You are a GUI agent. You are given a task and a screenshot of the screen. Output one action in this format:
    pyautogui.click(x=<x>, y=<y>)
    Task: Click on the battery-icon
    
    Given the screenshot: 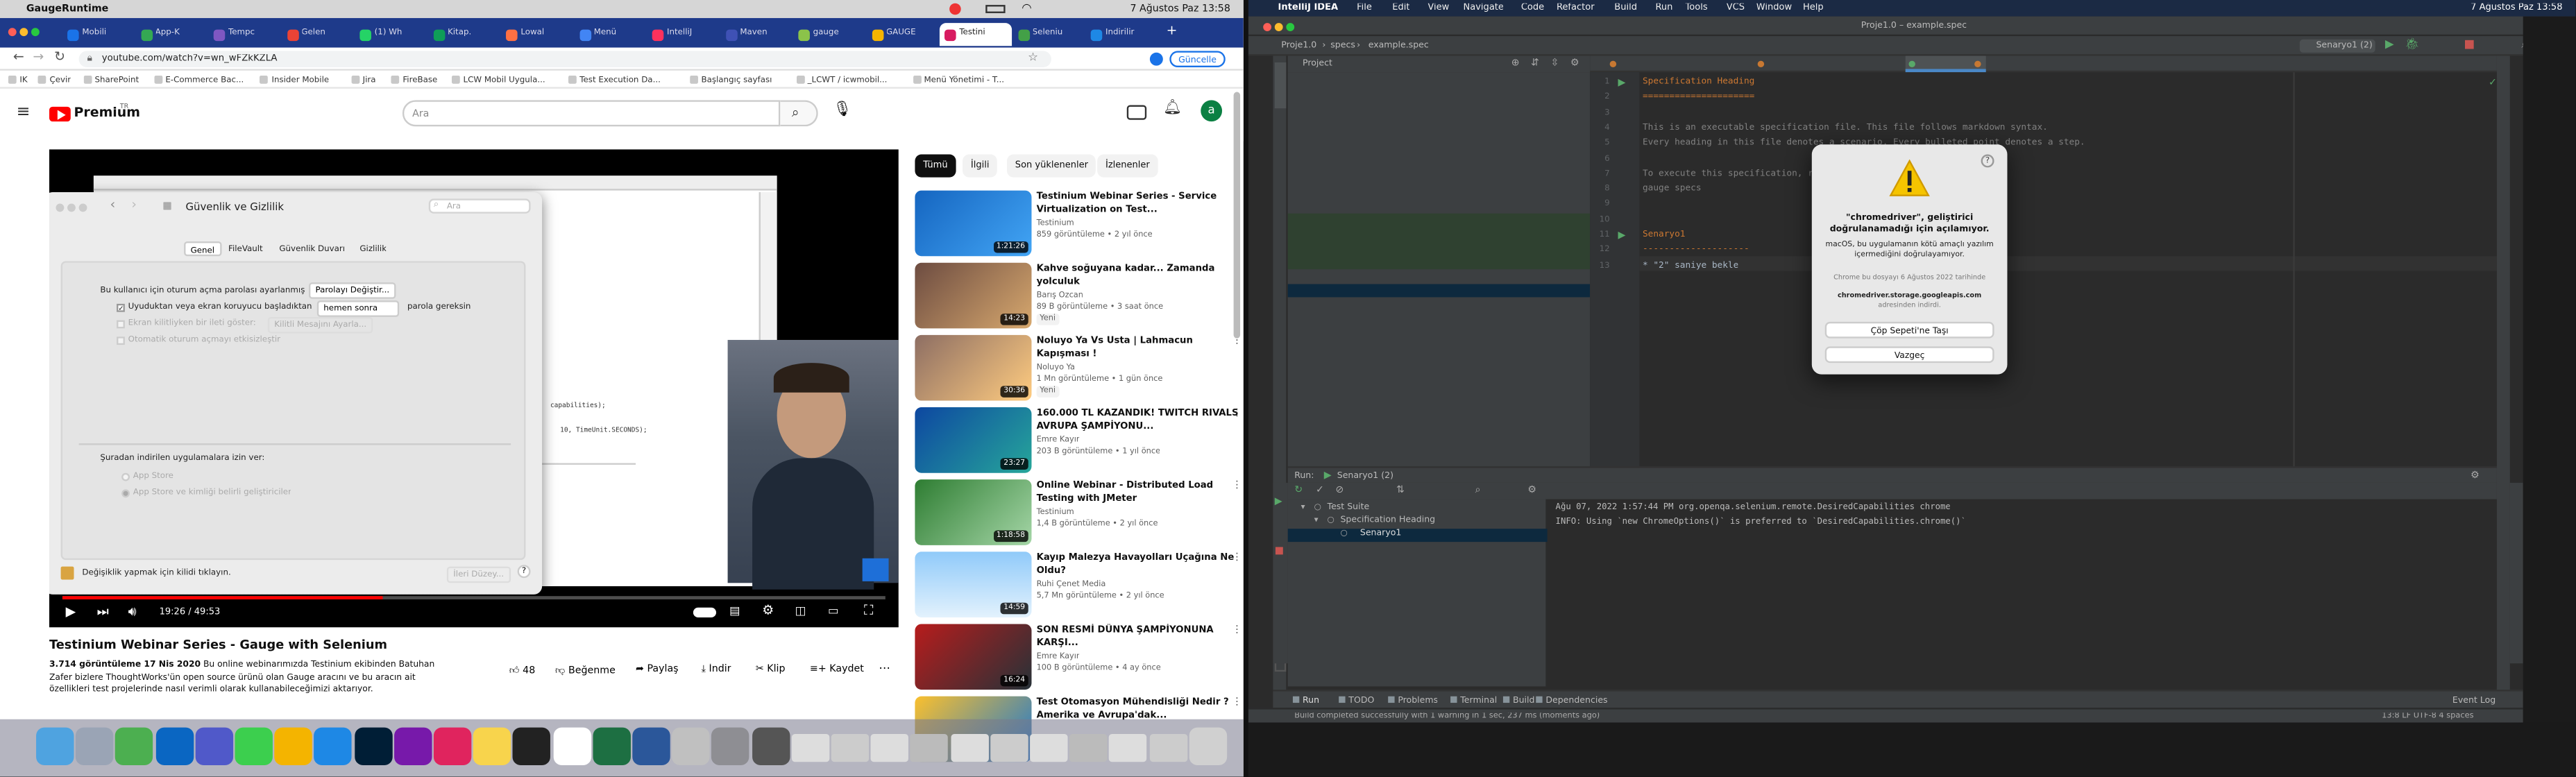 What is the action you would take?
    pyautogui.click(x=996, y=9)
    